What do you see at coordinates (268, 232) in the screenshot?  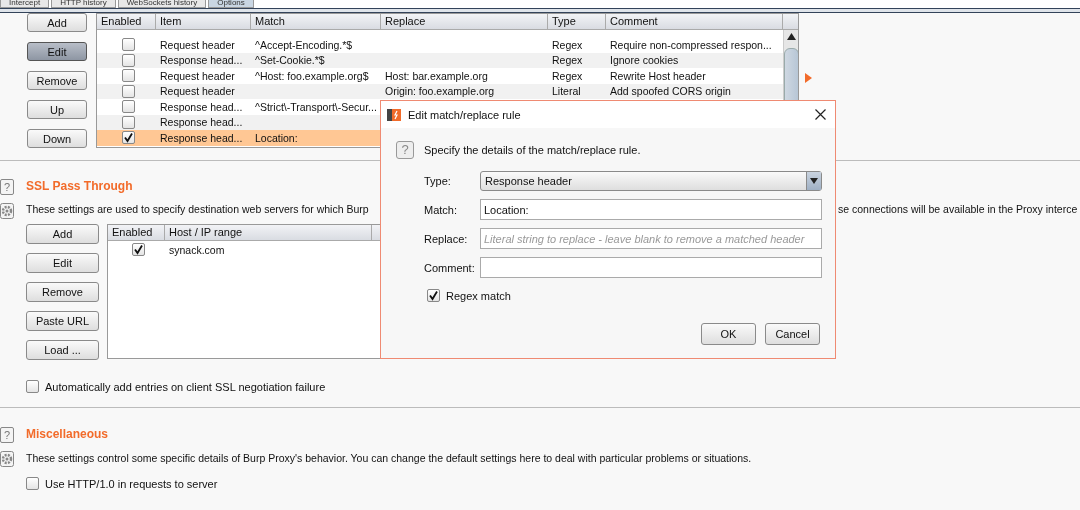 I see `column-header: Host / IP range` at bounding box center [268, 232].